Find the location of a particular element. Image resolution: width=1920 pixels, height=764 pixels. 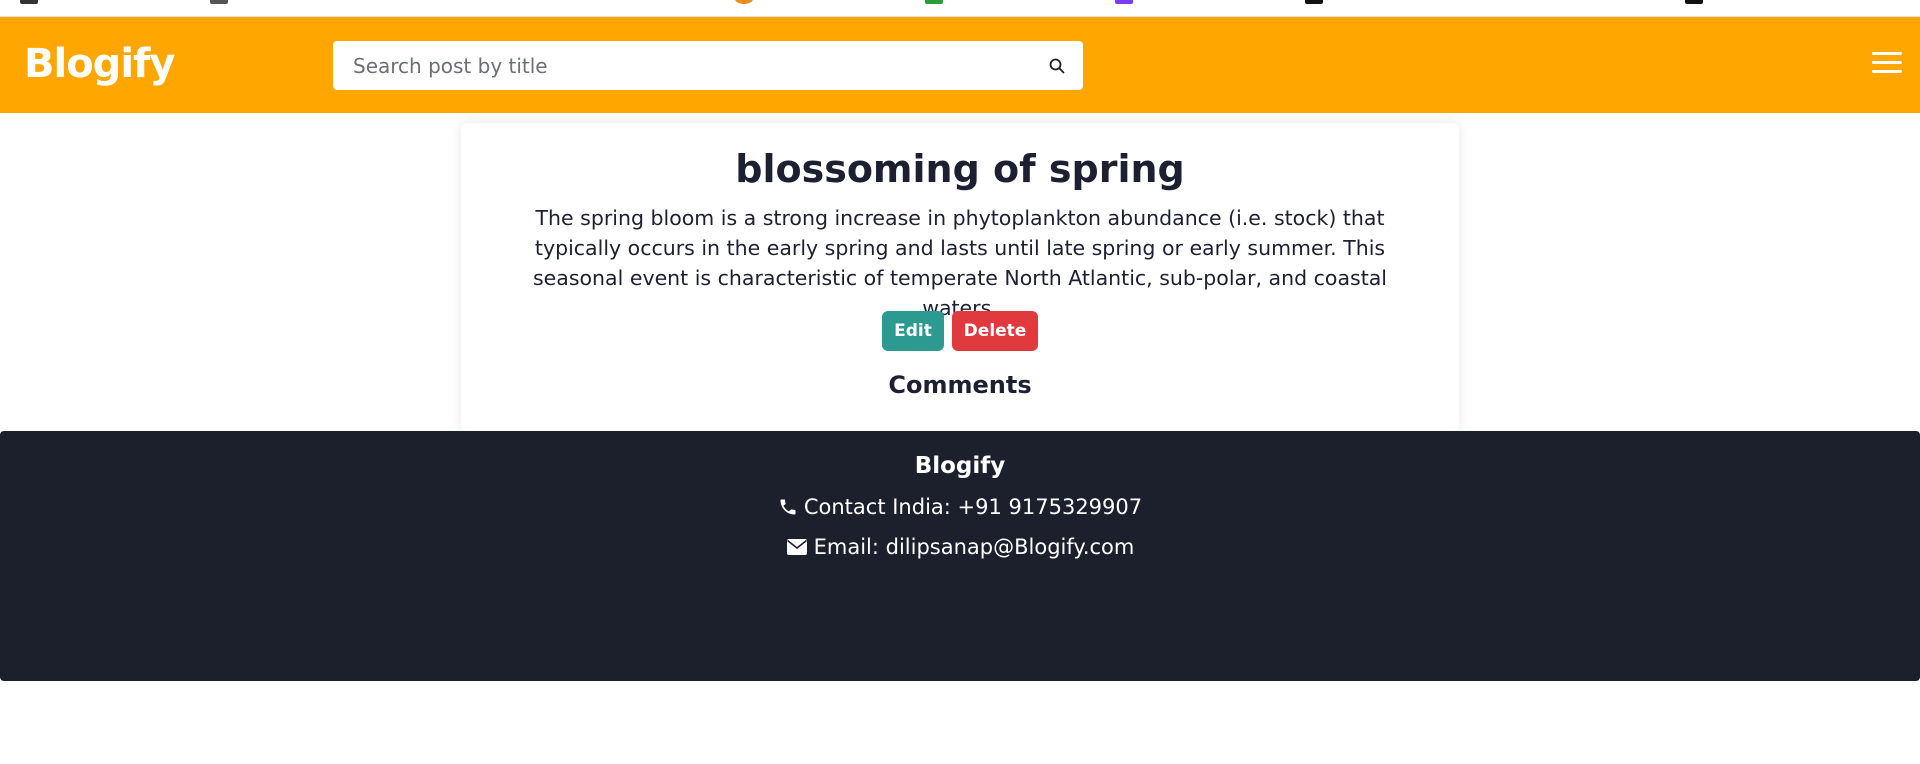

post-title: blossoming of spring is located at coordinates (960, 169).